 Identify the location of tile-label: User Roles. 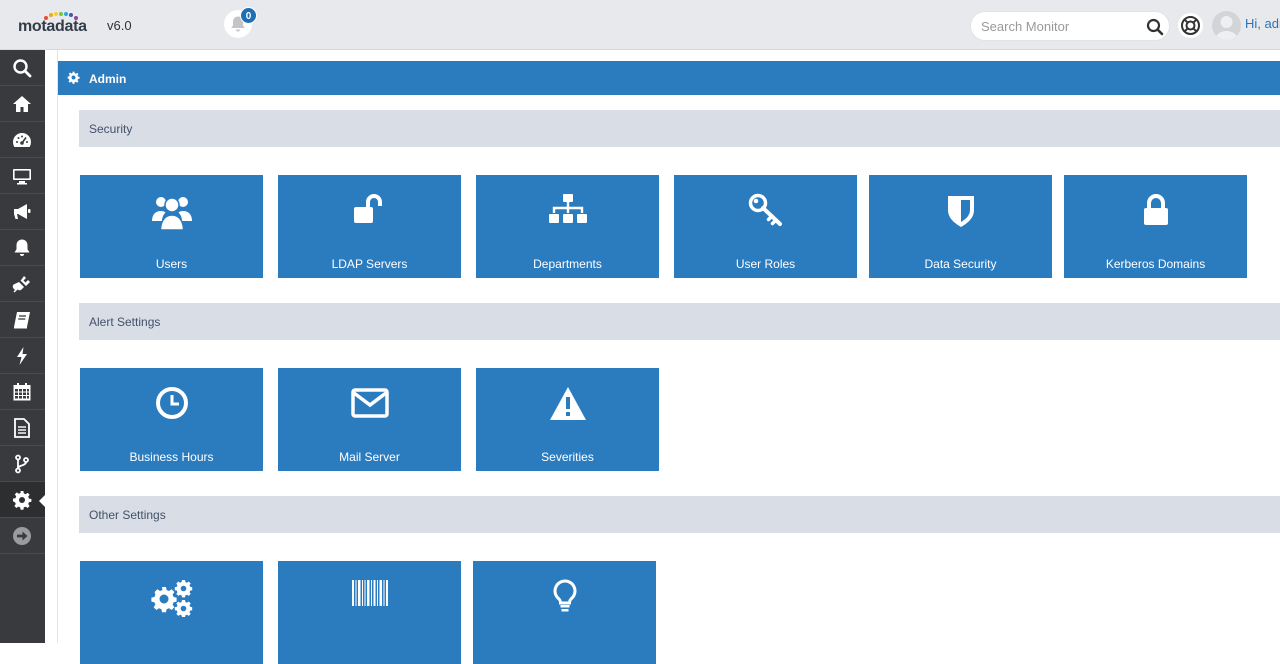
(765, 264).